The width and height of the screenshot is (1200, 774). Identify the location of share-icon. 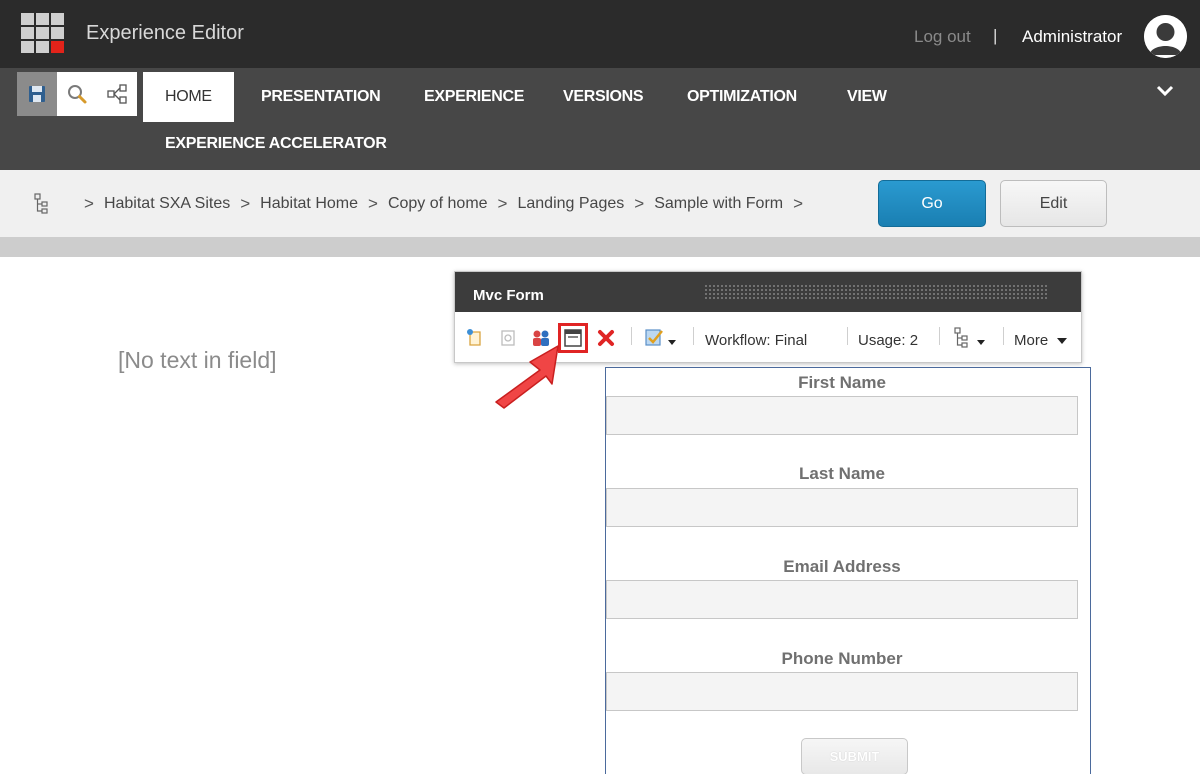
(117, 94).